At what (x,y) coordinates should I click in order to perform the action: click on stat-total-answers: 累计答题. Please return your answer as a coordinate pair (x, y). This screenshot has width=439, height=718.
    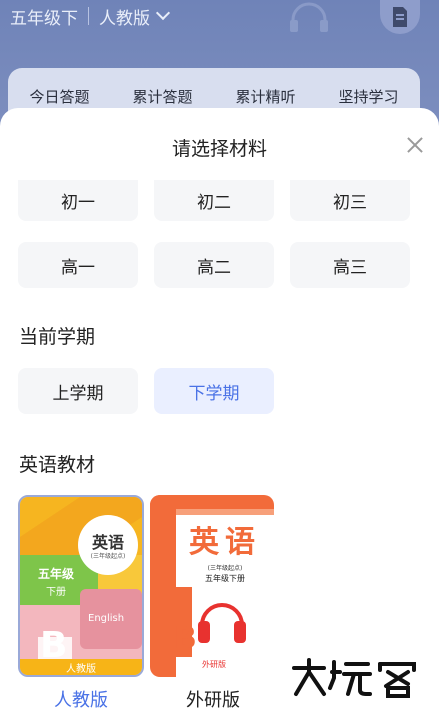
    Looking at the image, I should click on (162, 97).